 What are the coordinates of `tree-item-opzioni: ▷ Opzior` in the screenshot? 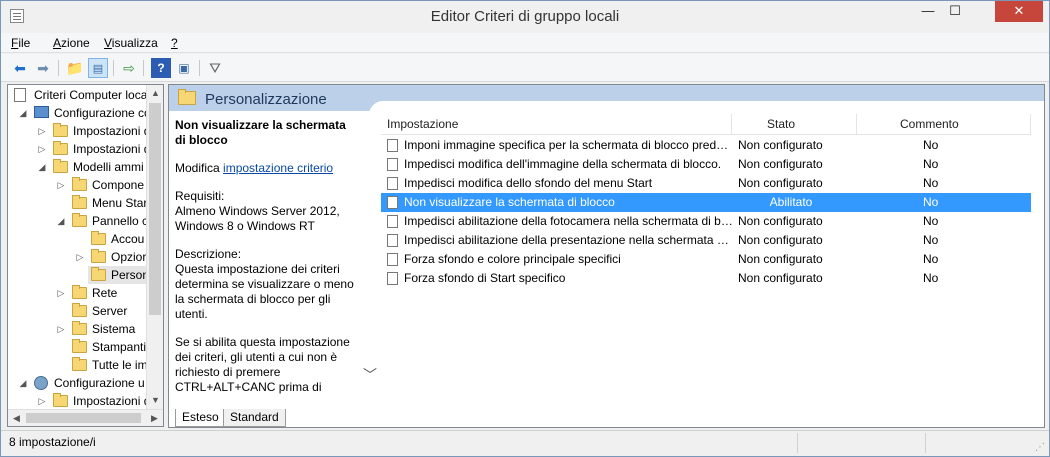 It's located at (77, 257).